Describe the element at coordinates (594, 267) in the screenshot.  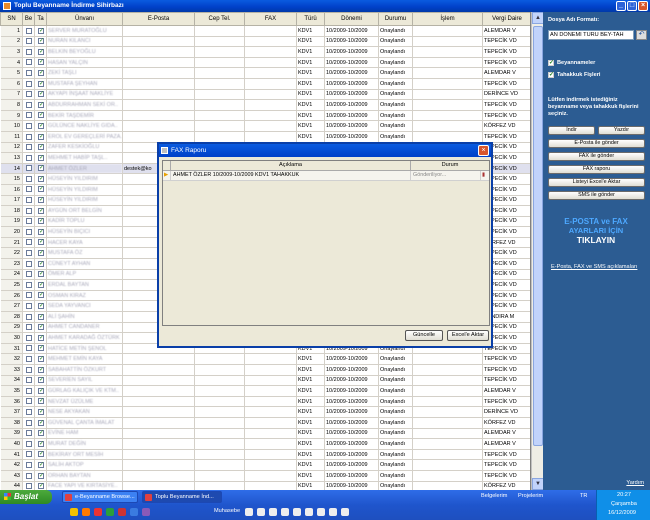
I see `explanations-link: E-Posta, FAX ve SMS açıklamaları` at that location.